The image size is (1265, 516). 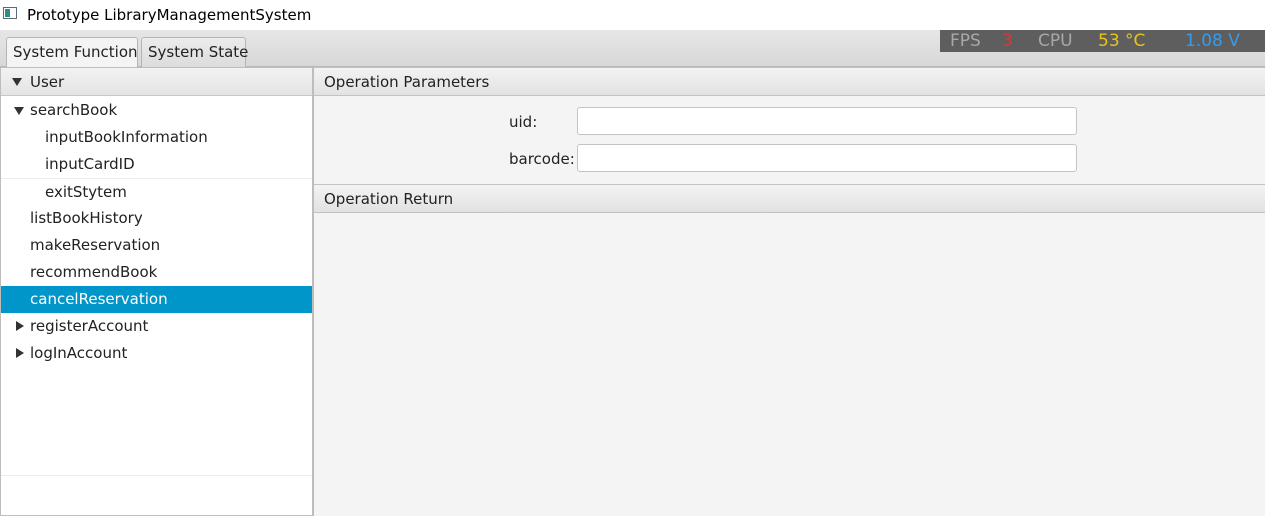 I want to click on tree-item-cancelReservation: cancelReservation, so click(x=156, y=299).